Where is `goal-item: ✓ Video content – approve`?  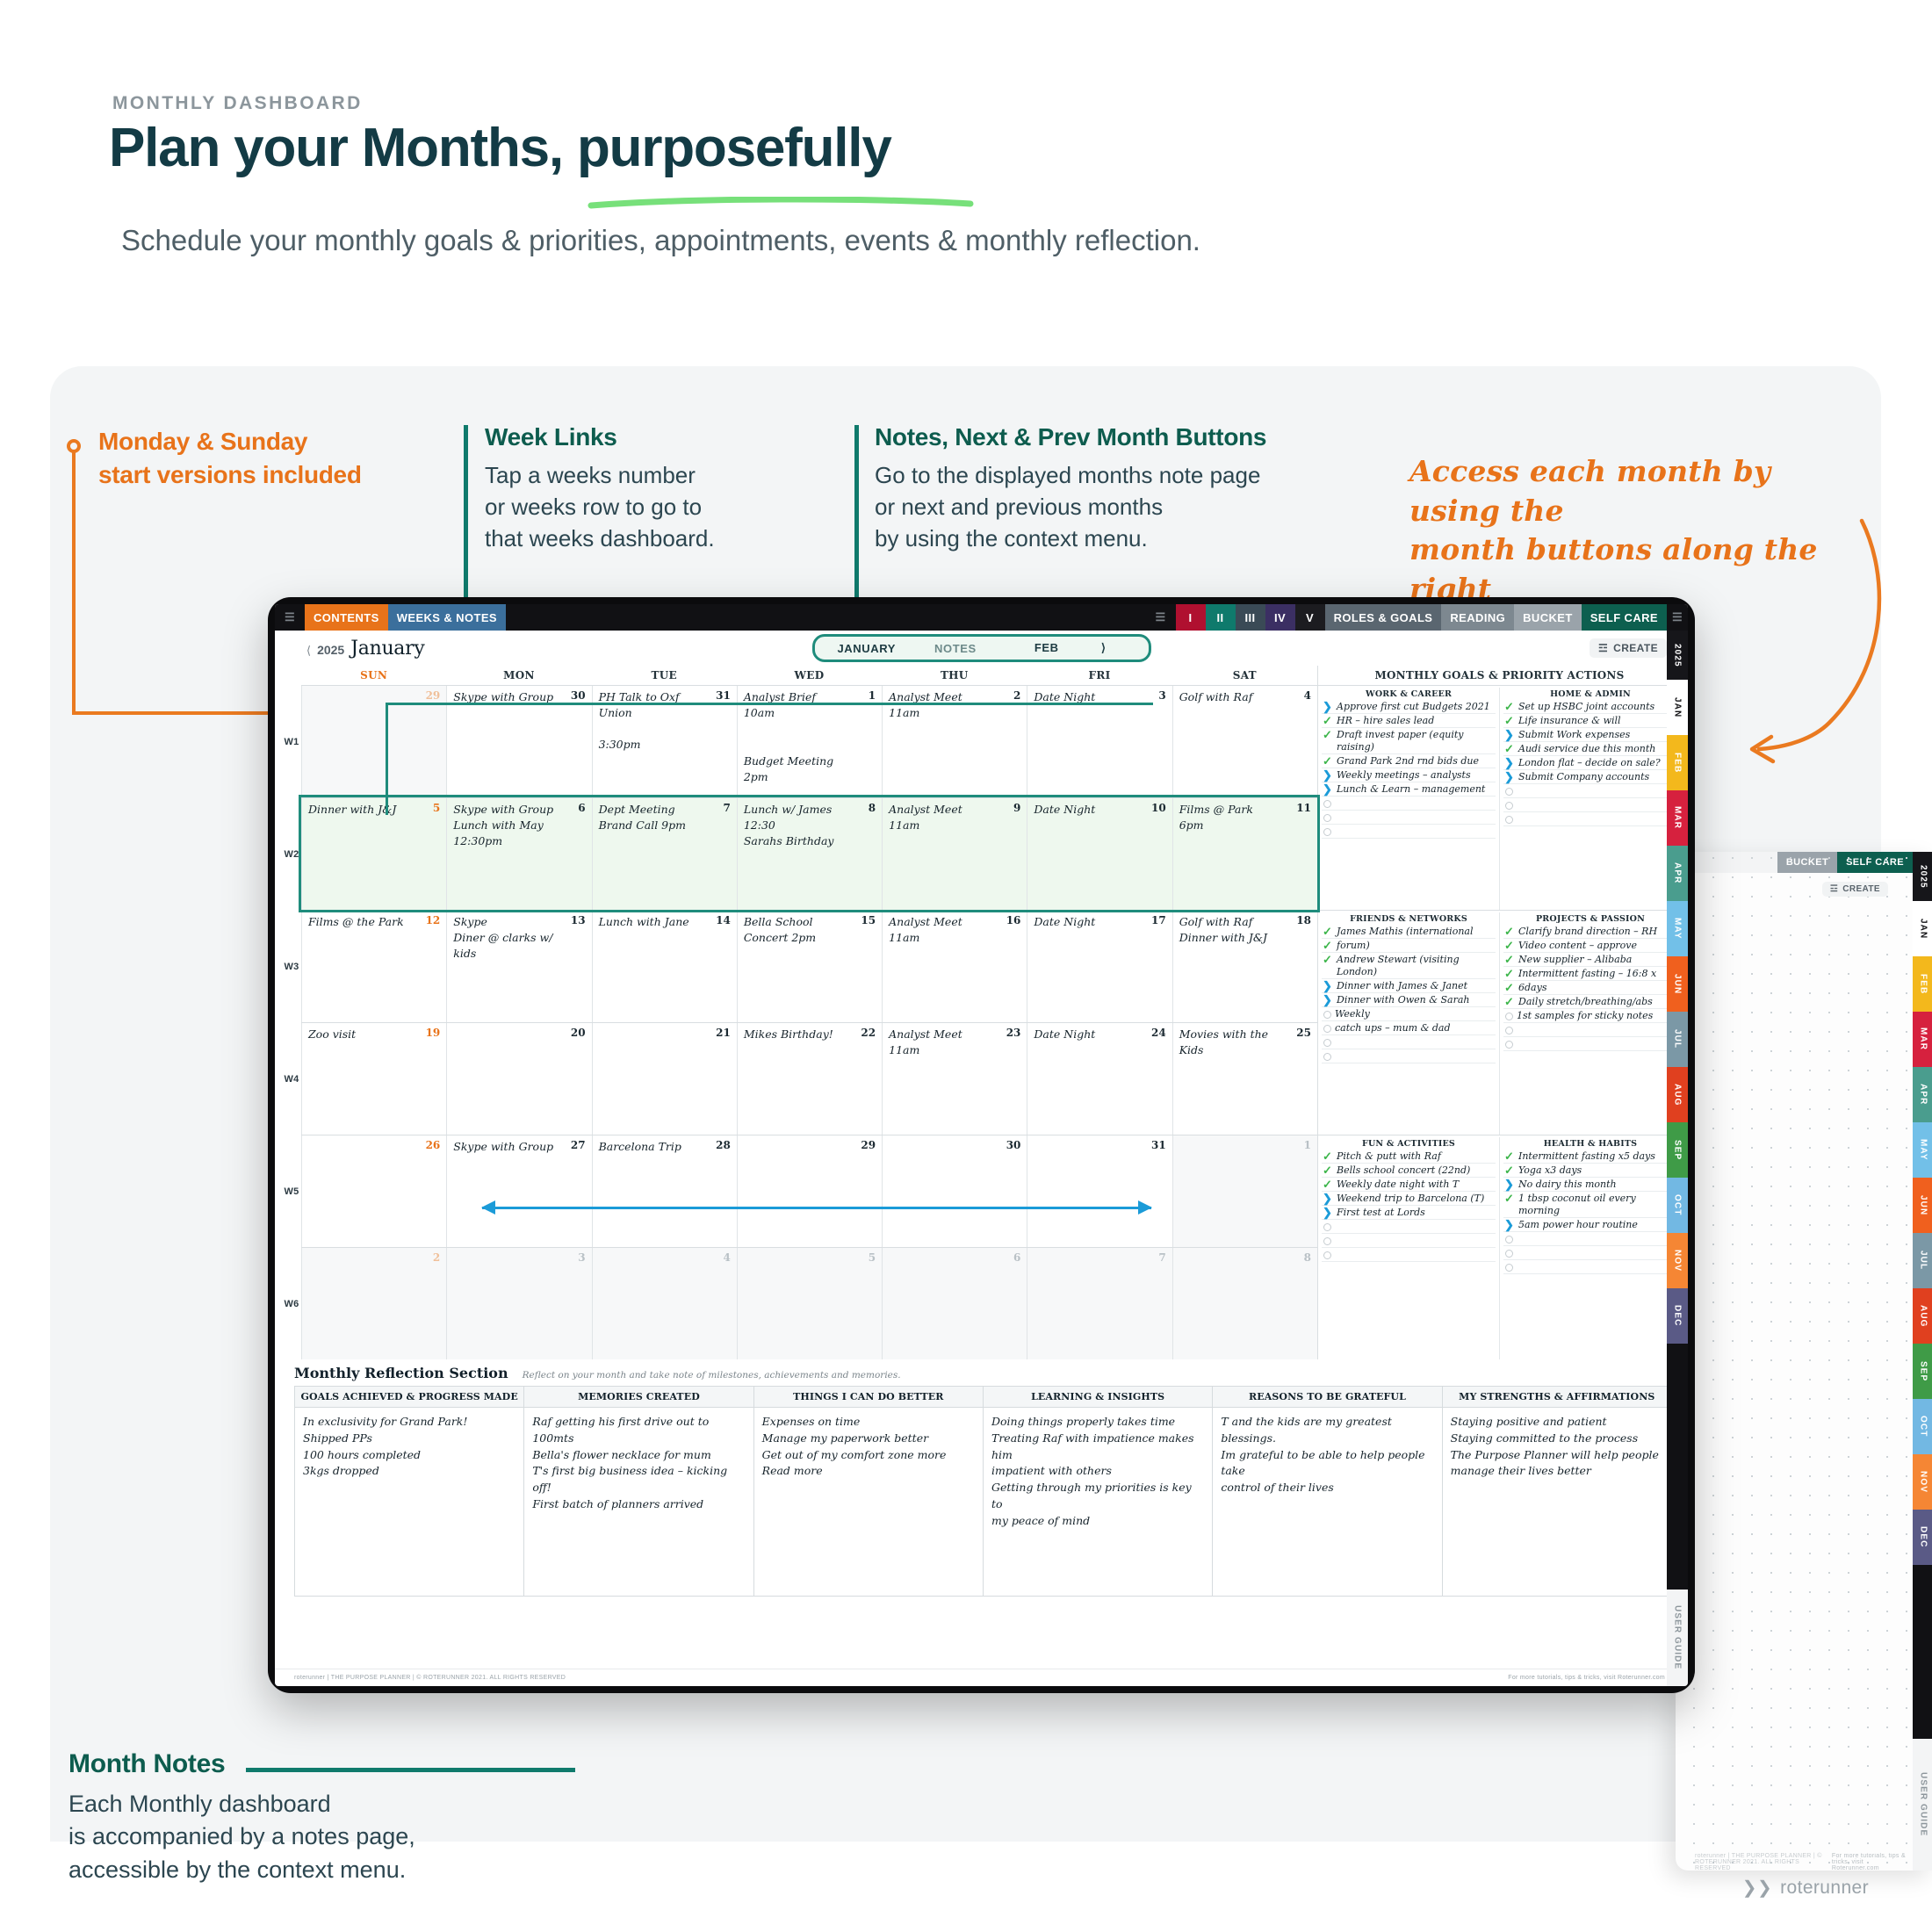
goal-item: ✓ Video content – approve is located at coordinates (1590, 946).